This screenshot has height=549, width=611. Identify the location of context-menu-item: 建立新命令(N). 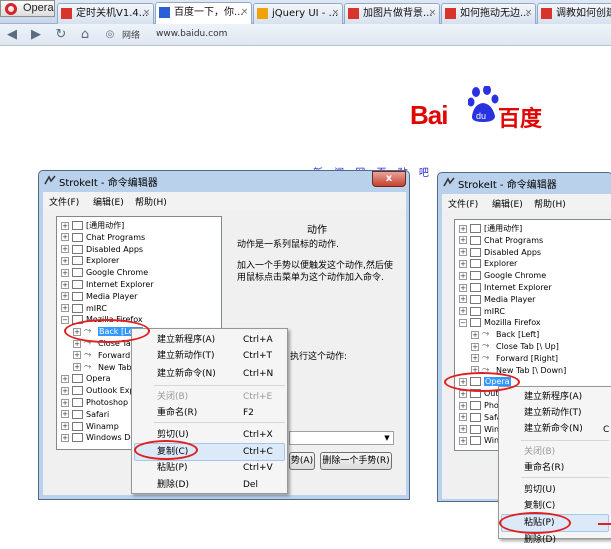
(555, 429).